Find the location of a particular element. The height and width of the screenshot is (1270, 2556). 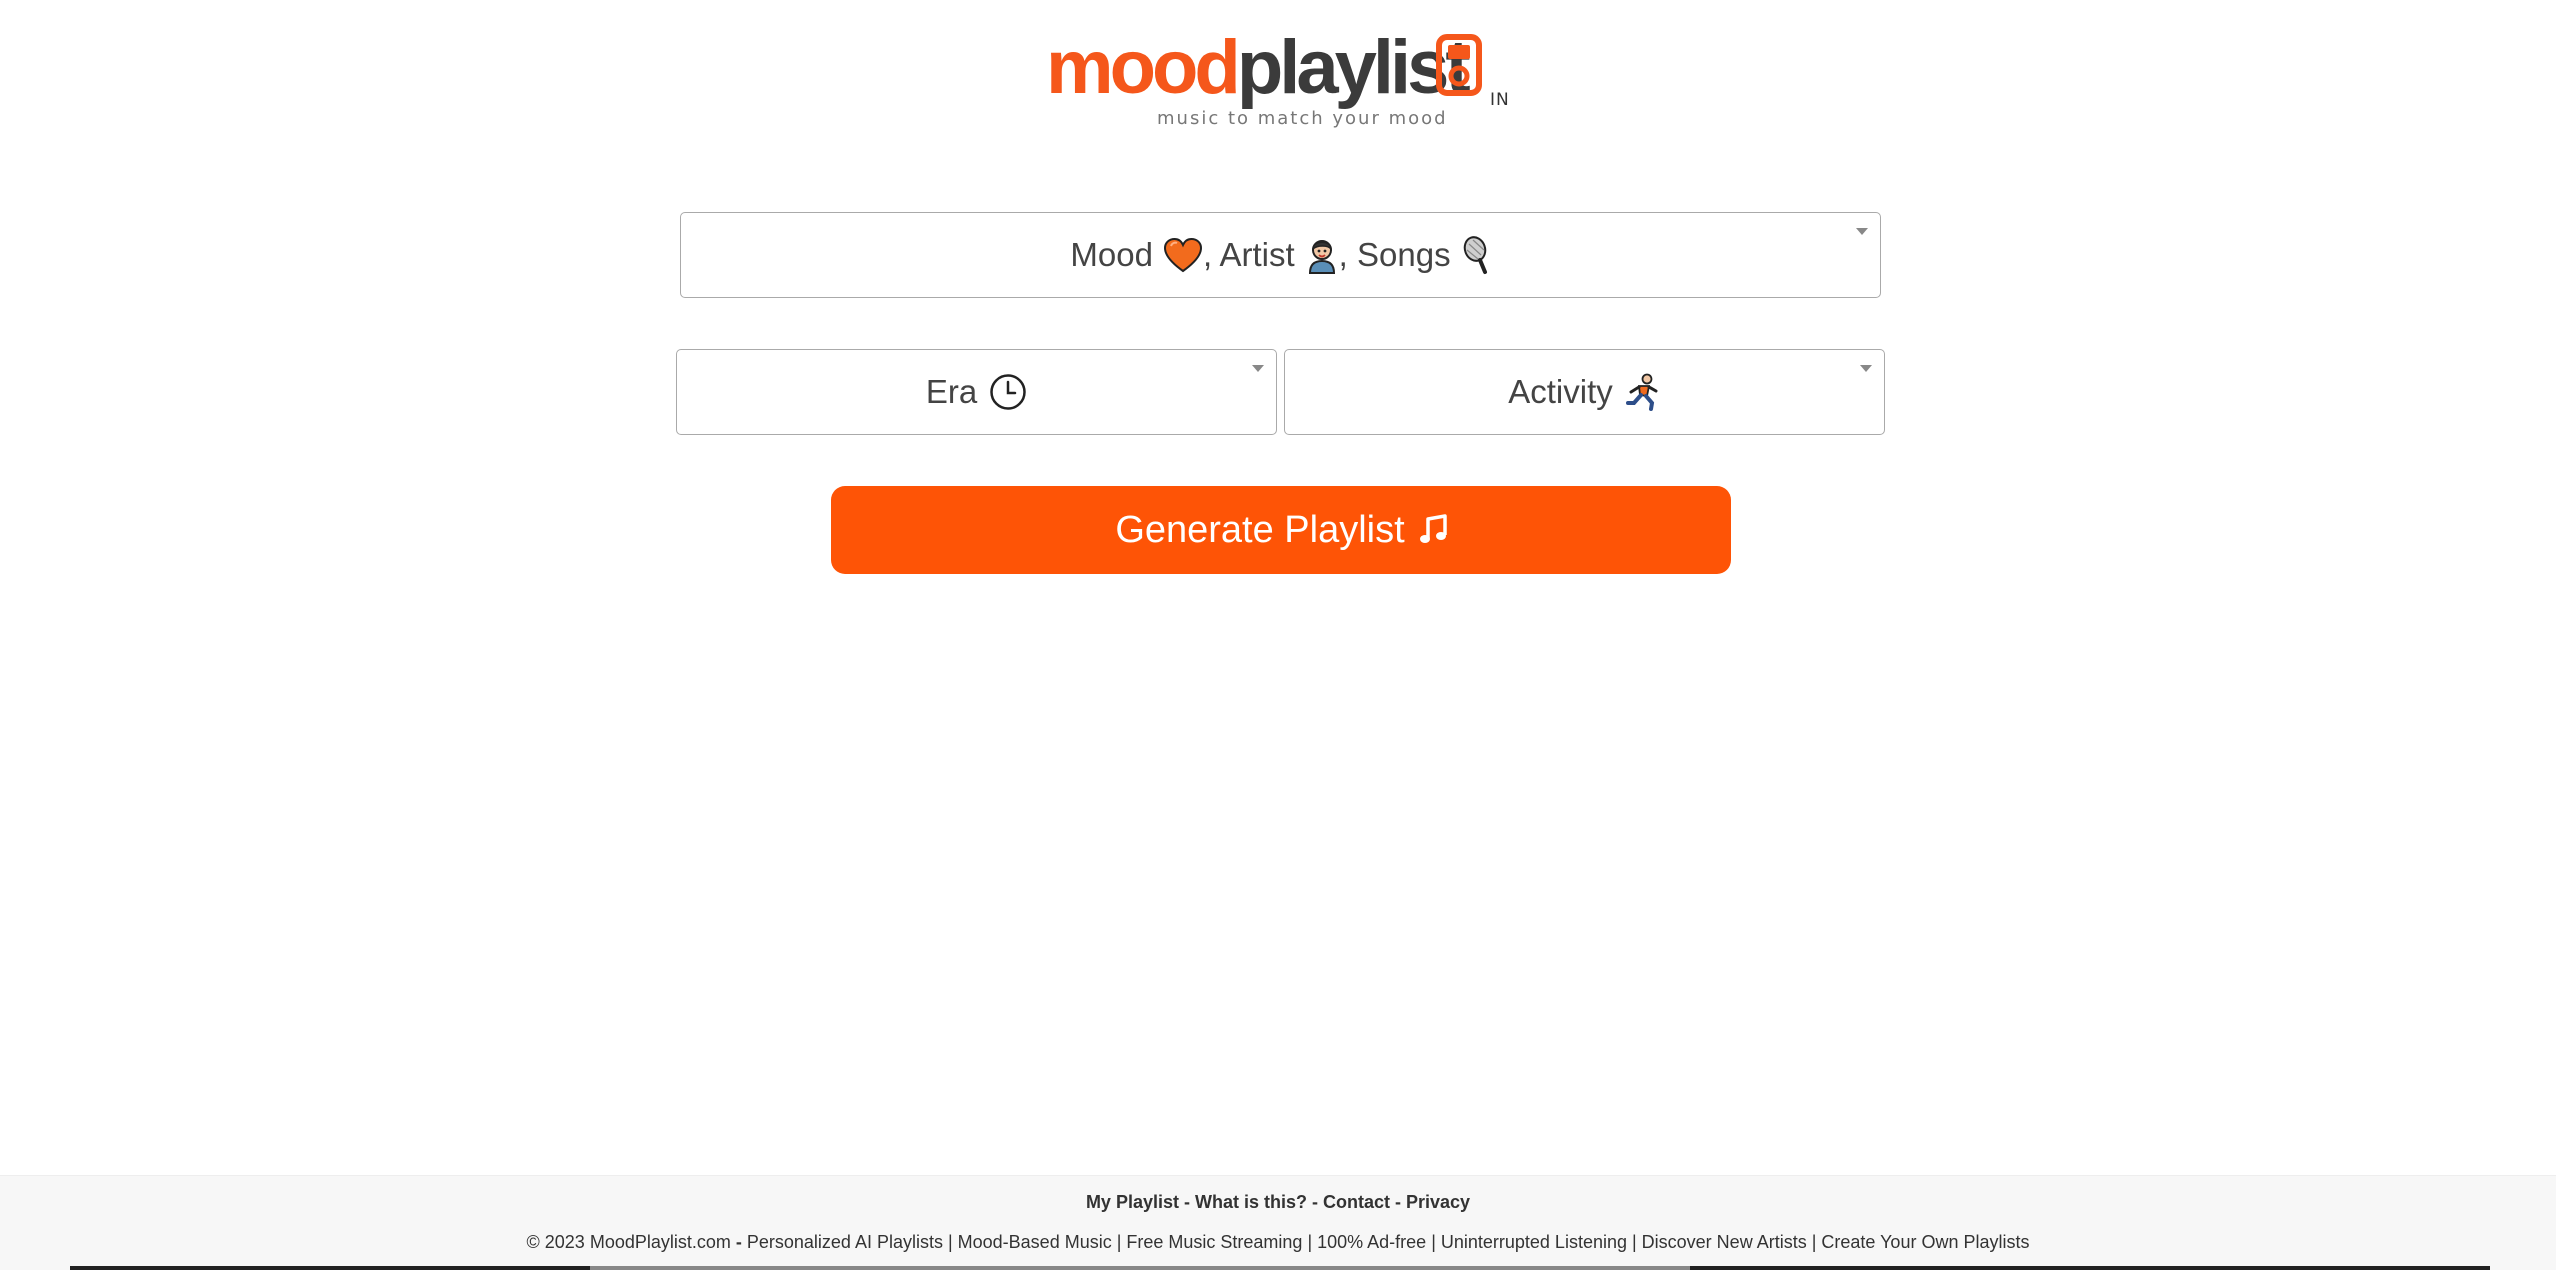

songs-label: , Songs is located at coordinates (1394, 254).